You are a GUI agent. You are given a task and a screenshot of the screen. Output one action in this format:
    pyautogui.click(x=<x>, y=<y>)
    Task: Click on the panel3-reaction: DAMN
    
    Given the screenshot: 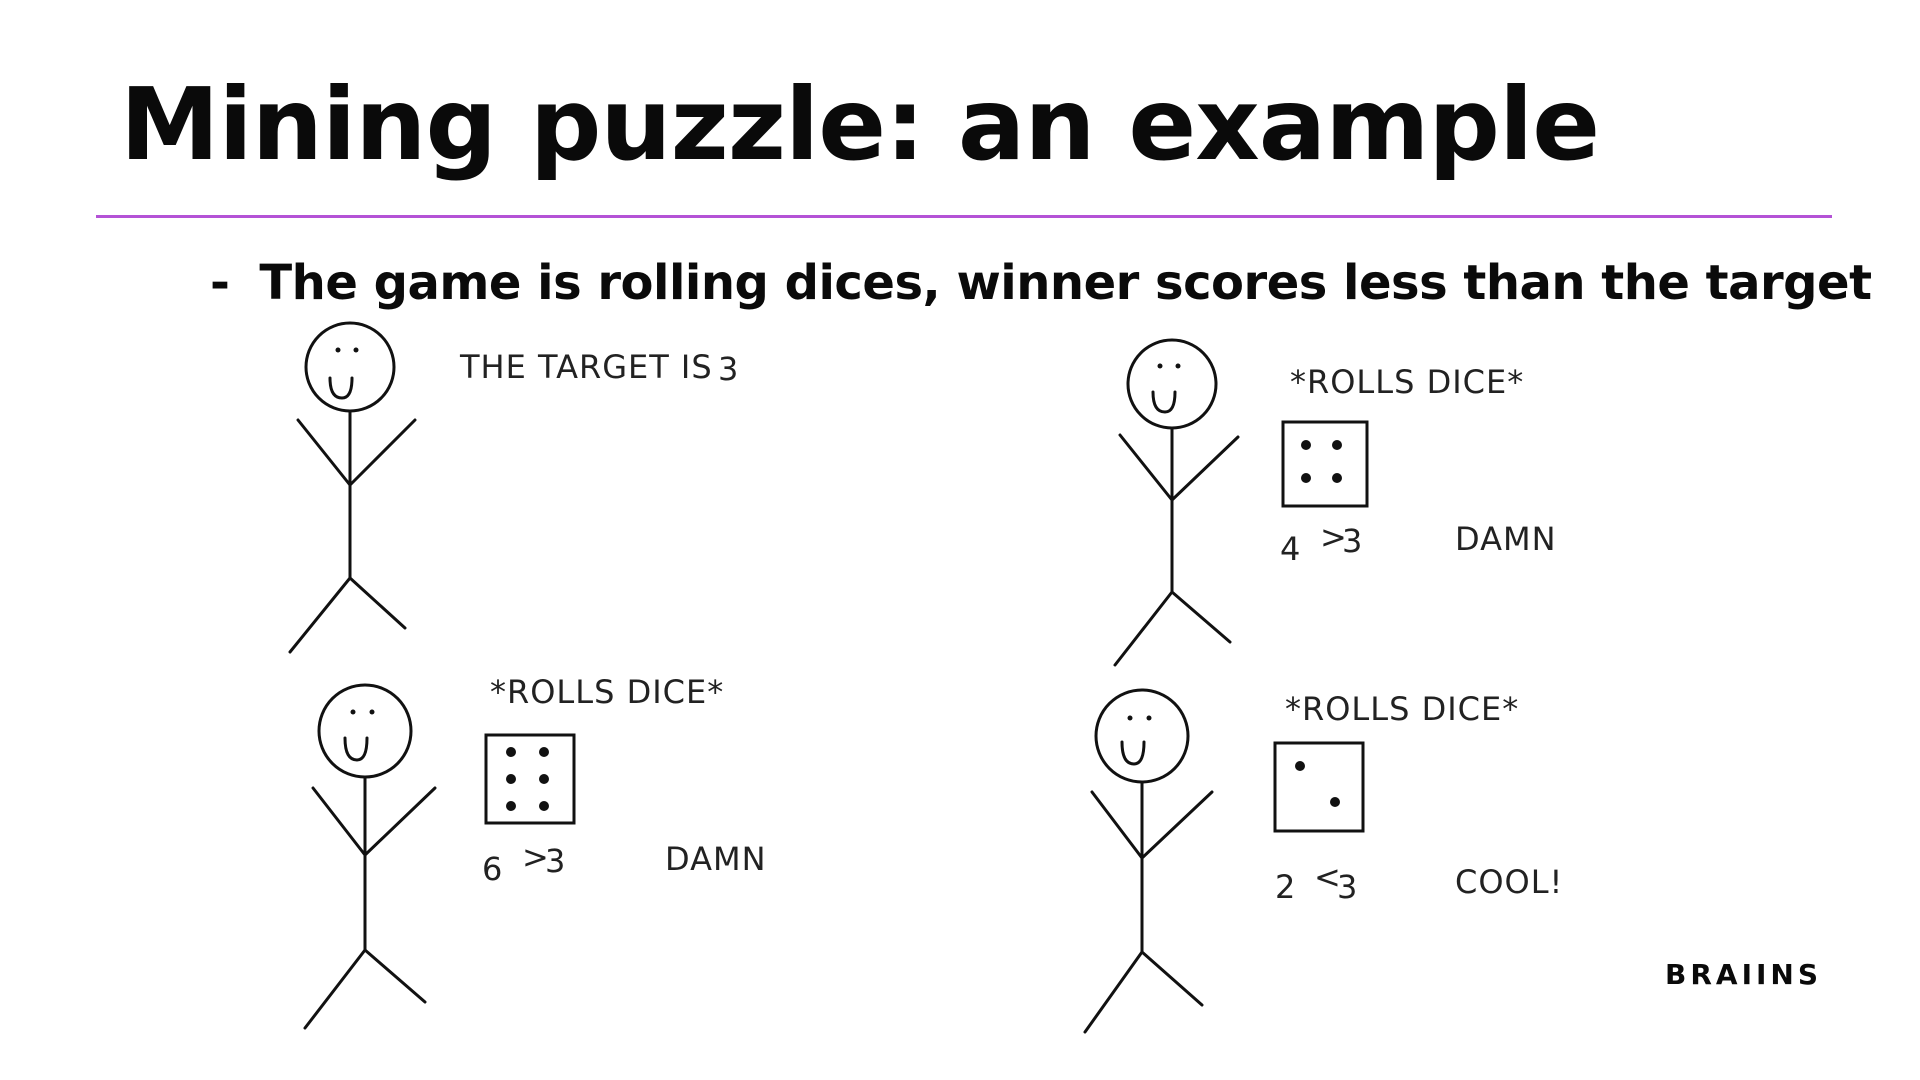 What is the action you would take?
    pyautogui.click(x=716, y=859)
    